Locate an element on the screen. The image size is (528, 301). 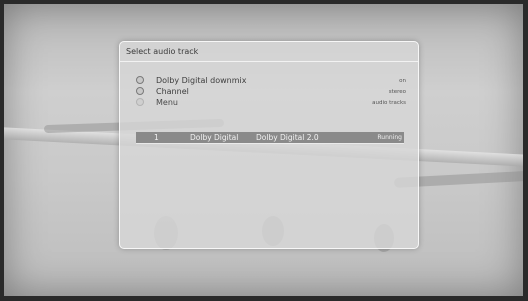
option-value: audio tracks is located at coordinates (389, 103).